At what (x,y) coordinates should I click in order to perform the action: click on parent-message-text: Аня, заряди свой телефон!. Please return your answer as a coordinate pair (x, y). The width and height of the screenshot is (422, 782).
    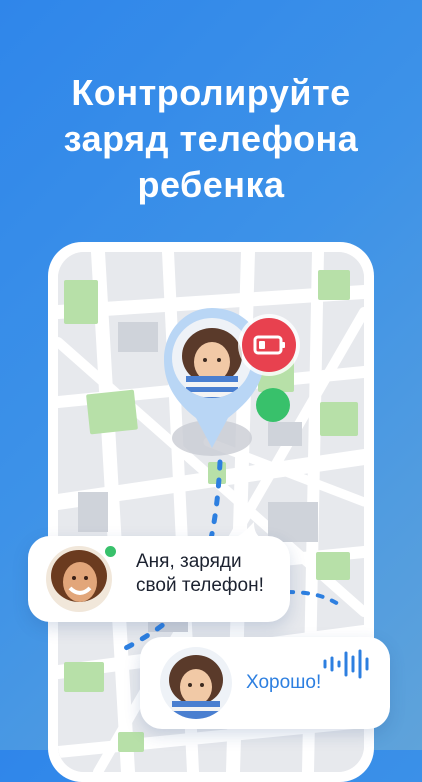
    Looking at the image, I should click on (200, 573).